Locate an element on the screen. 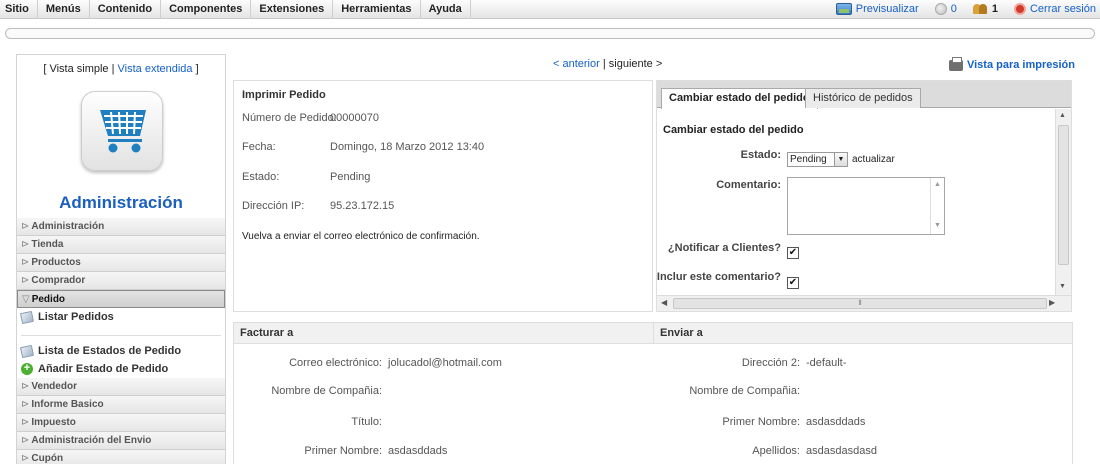 The width and height of the screenshot is (1100, 464). status-area: Previsualizar 0 1 Cerrar sesión is located at coordinates (965, 9).